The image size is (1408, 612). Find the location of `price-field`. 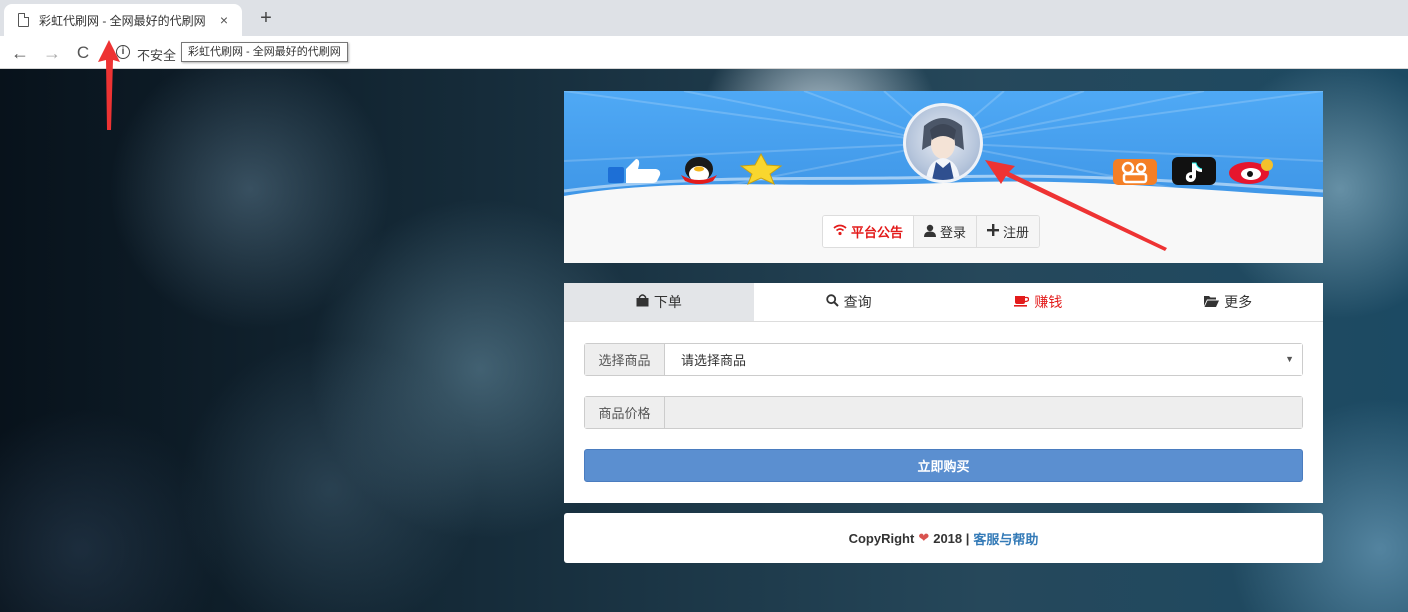

price-field is located at coordinates (983, 412).